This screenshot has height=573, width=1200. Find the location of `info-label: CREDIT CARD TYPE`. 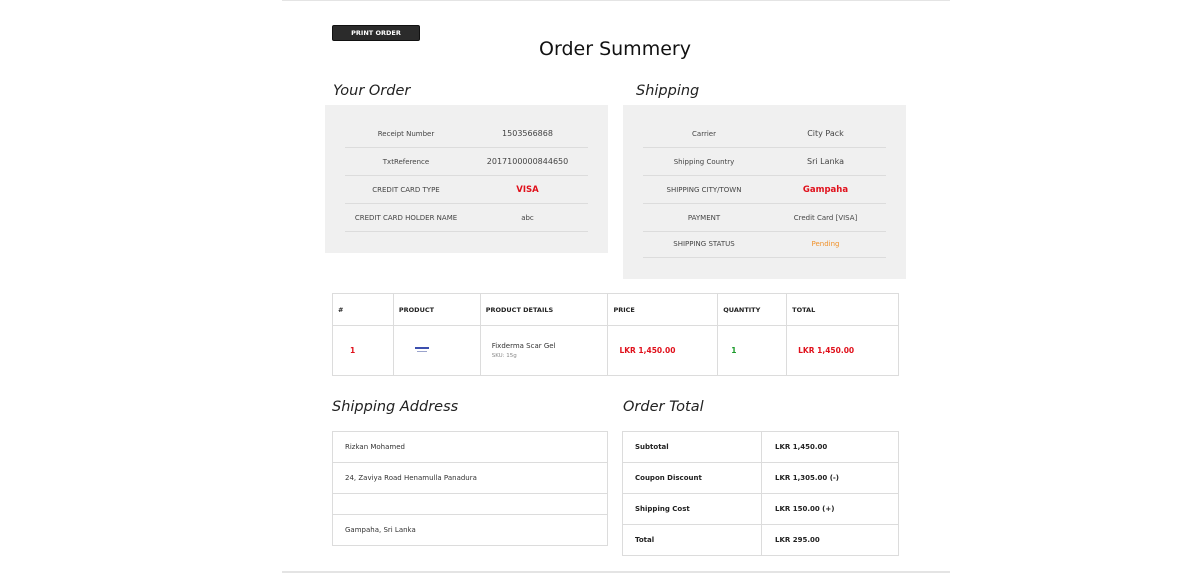

info-label: CREDIT CARD TYPE is located at coordinates (406, 190).